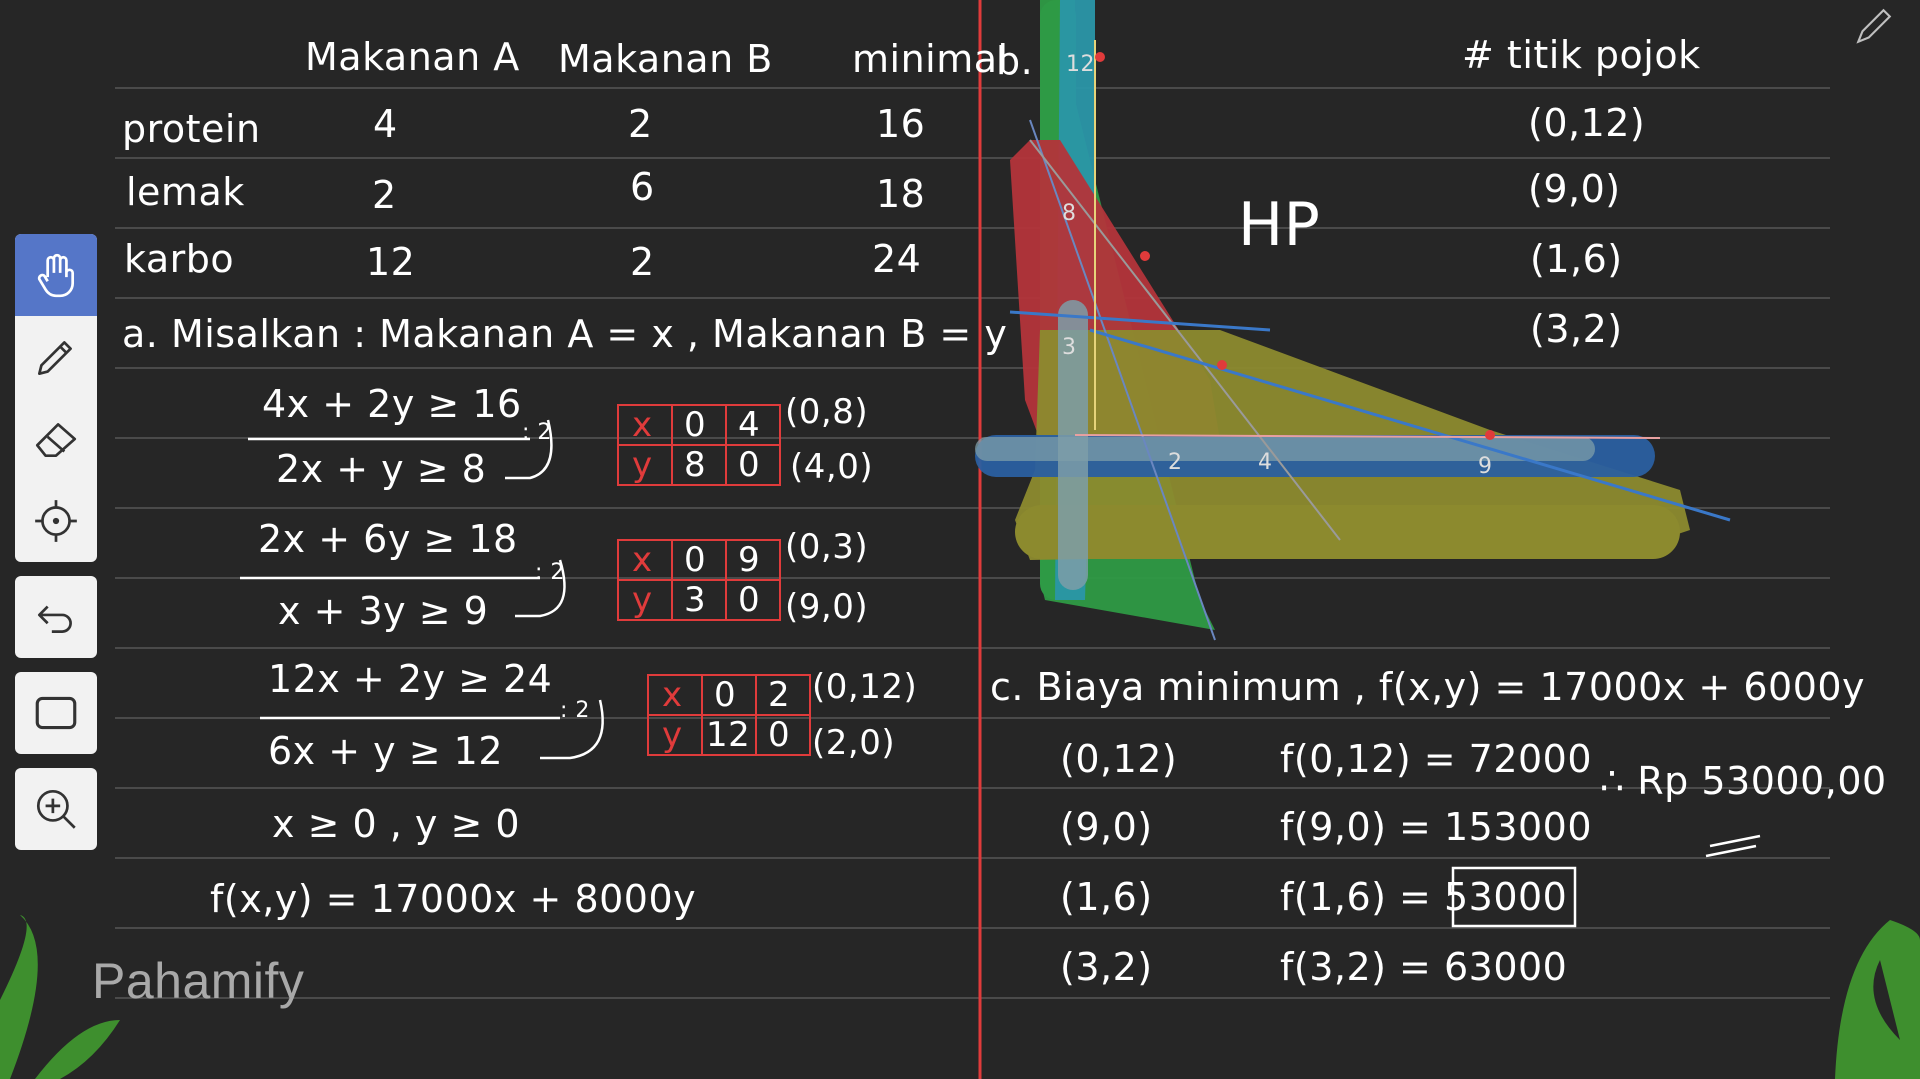  I want to click on c3-point-1: (0,12), so click(865, 687).